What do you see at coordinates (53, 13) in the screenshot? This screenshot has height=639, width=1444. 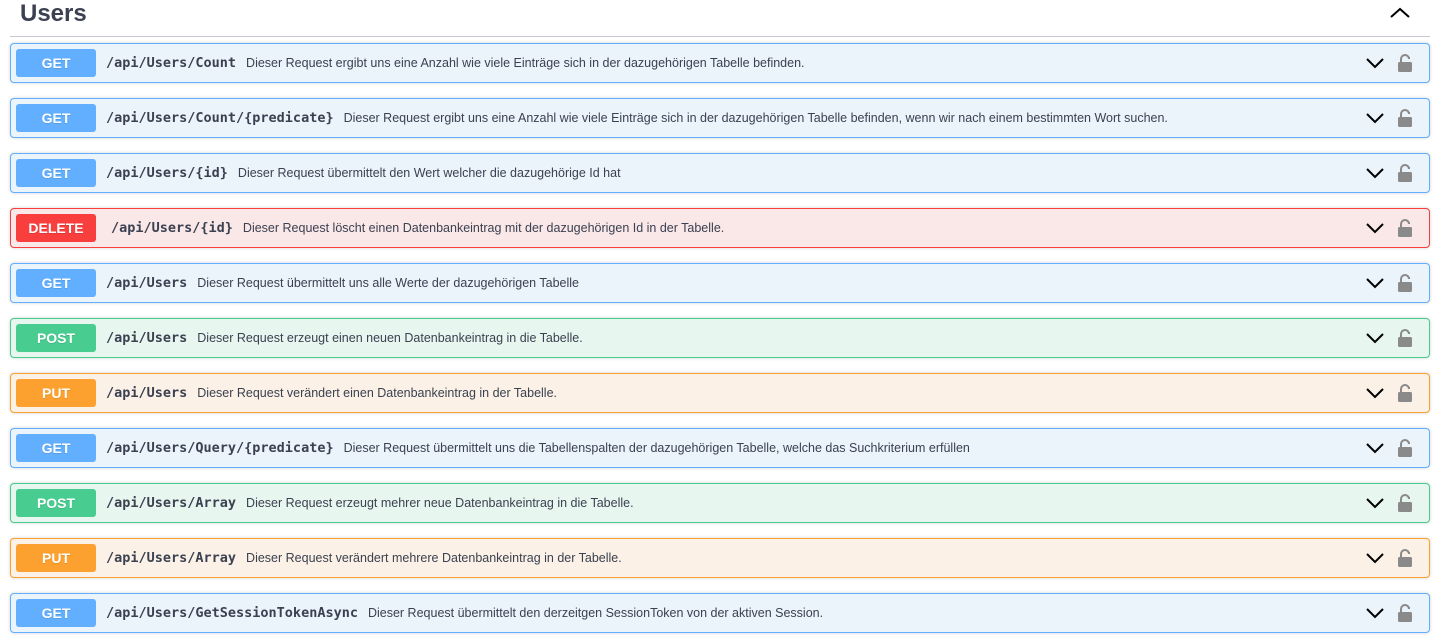 I see `section-title: Users` at bounding box center [53, 13].